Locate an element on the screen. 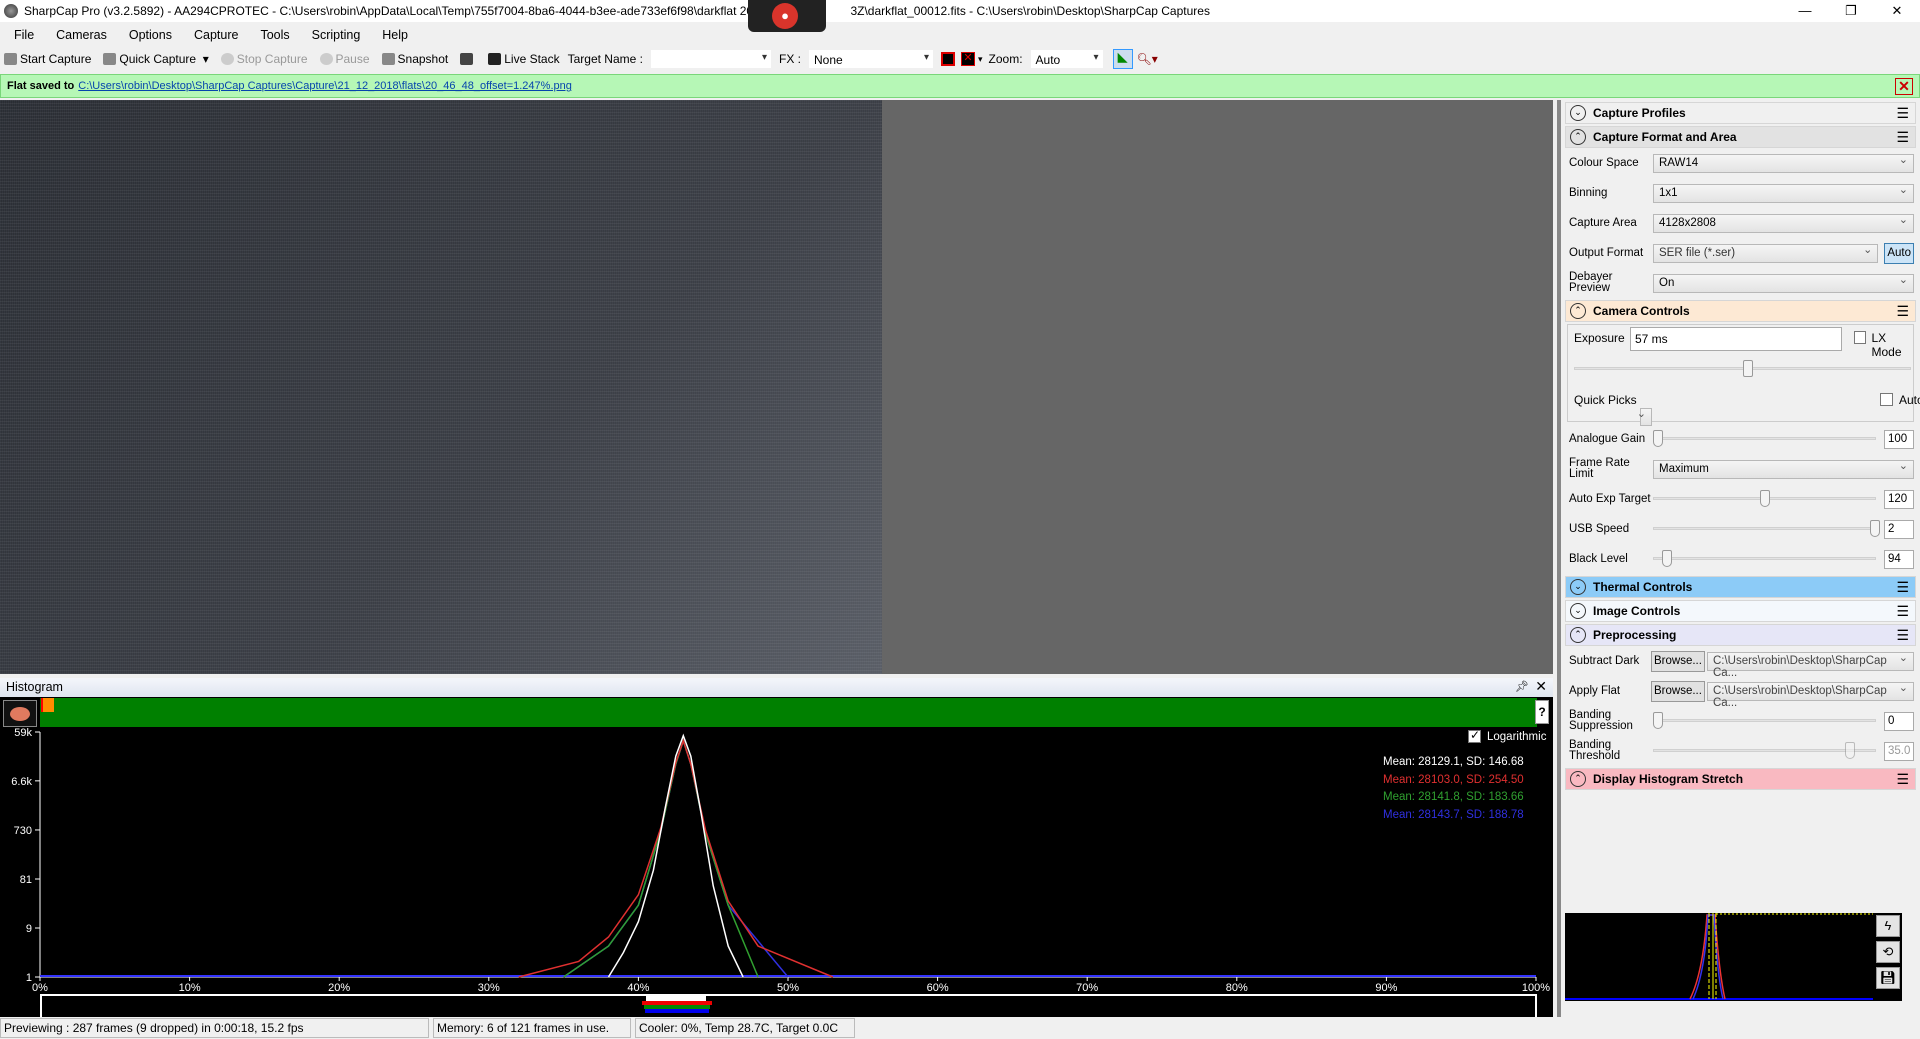 This screenshot has width=1920, height=1039. camera-icon is located at coordinates (110, 59).